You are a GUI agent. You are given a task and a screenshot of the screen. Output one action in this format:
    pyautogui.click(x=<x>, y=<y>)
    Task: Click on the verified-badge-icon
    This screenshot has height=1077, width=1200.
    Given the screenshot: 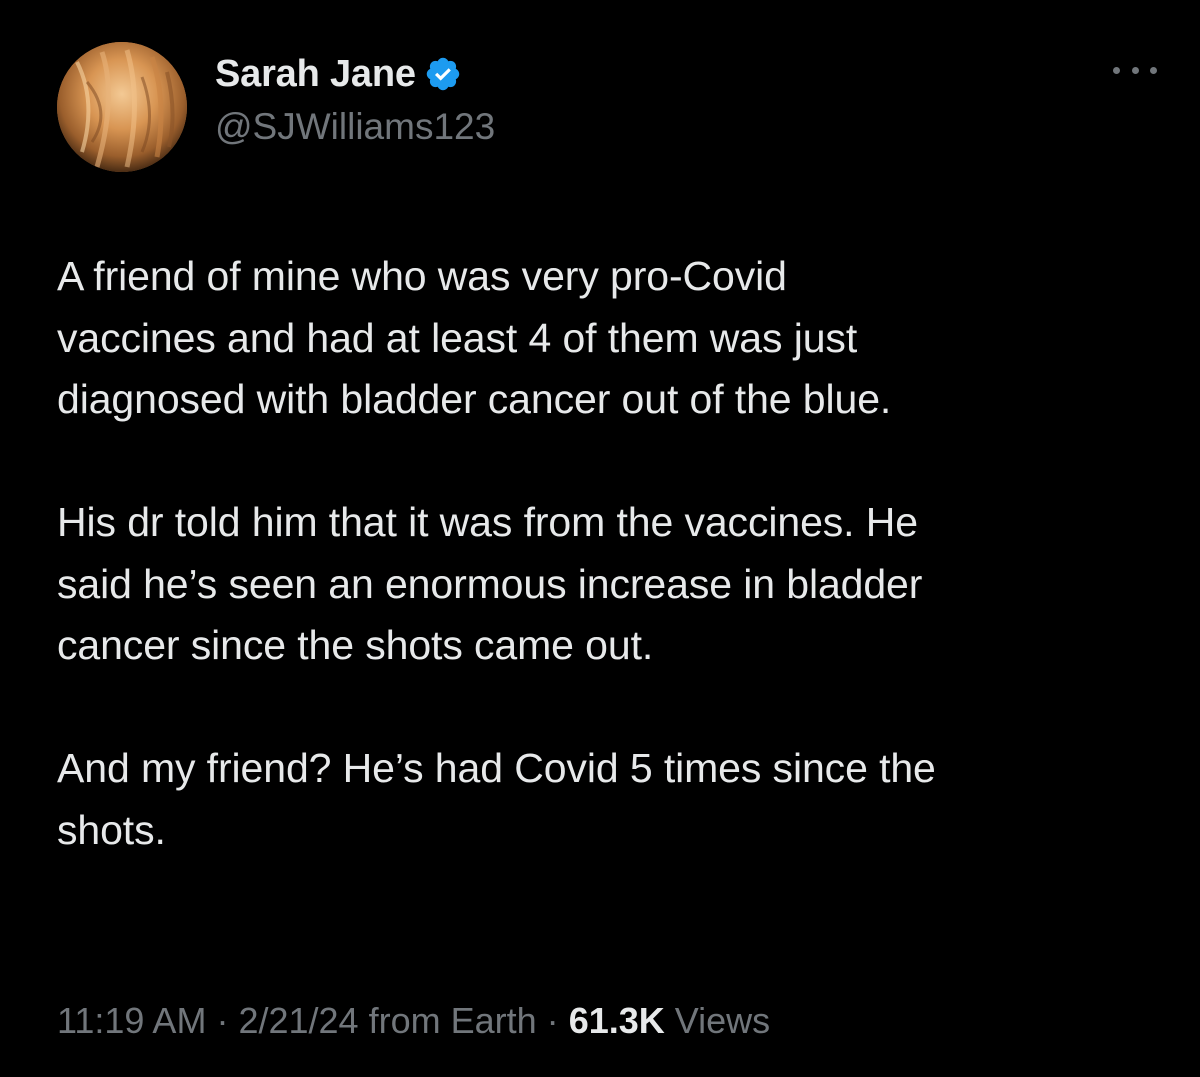 What is the action you would take?
    pyautogui.click(x=443, y=74)
    